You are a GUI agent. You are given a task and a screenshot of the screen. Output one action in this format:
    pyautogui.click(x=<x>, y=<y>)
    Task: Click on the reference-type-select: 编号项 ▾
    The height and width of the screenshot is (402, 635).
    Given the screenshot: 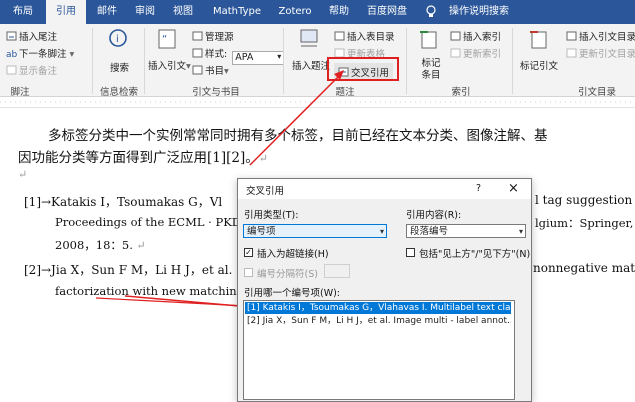 What is the action you would take?
    pyautogui.click(x=315, y=231)
    